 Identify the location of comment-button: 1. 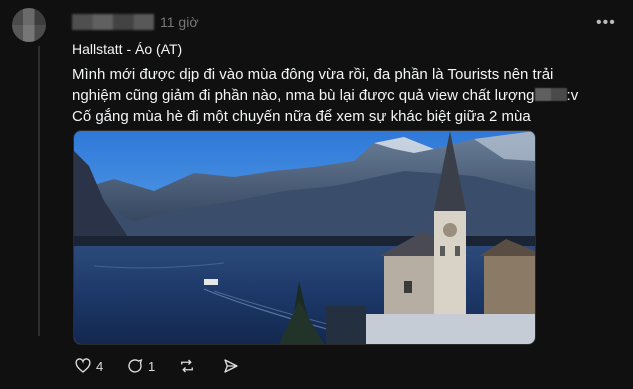
(140, 366).